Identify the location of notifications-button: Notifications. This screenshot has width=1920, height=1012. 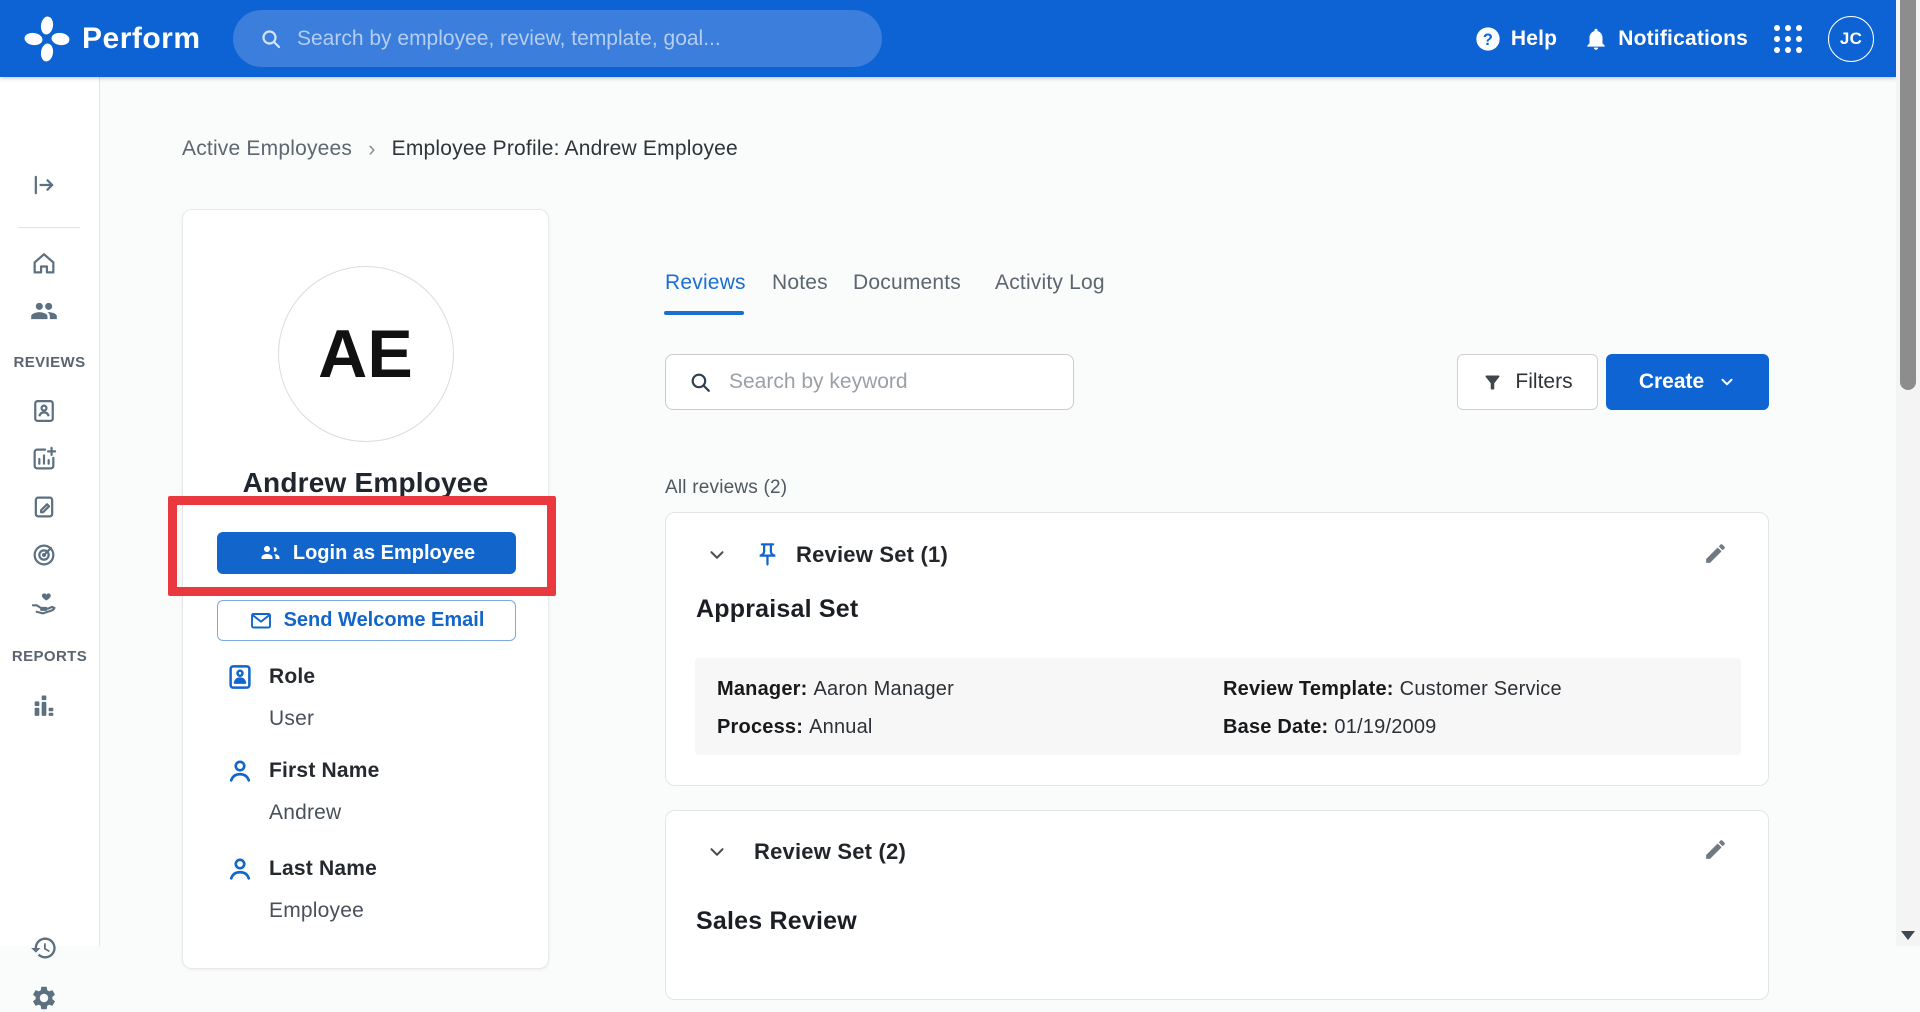
(1665, 39).